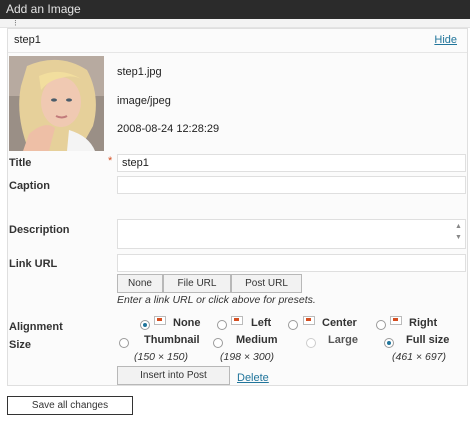 The image size is (470, 421). I want to click on align-none-icon, so click(160, 320).